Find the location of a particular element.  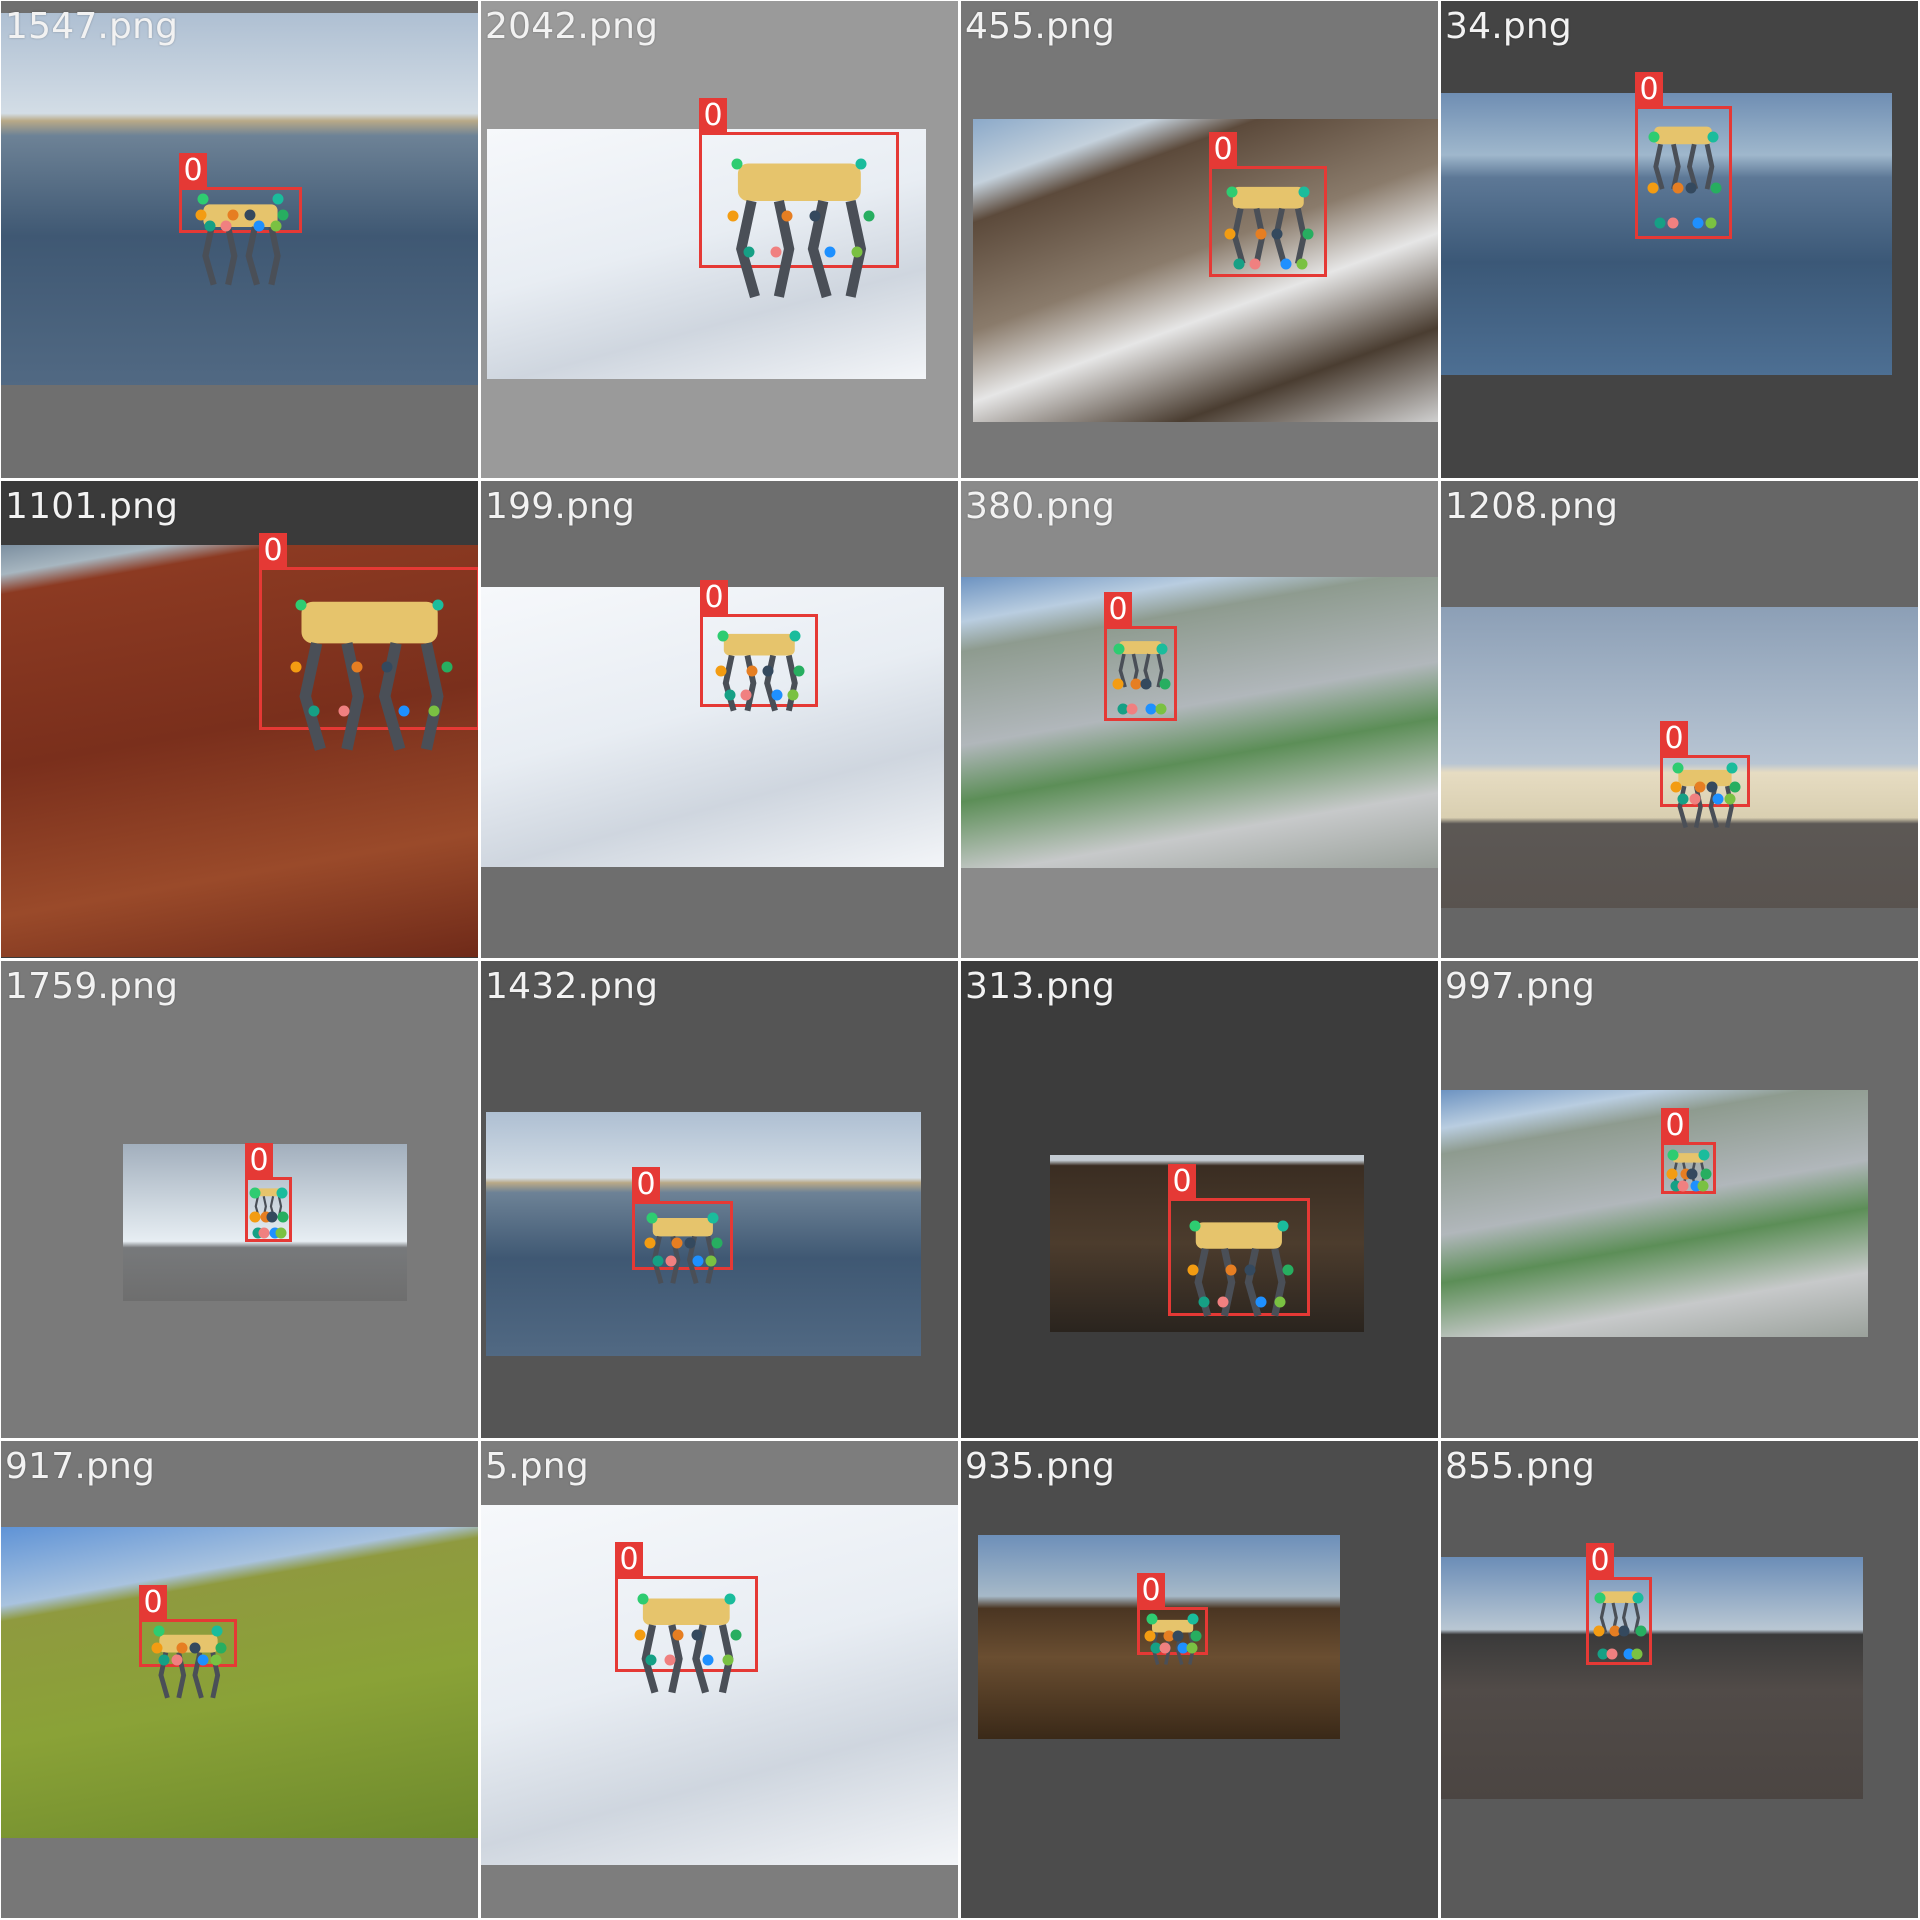

image-tile: 0 5.png is located at coordinates (719, 1679).